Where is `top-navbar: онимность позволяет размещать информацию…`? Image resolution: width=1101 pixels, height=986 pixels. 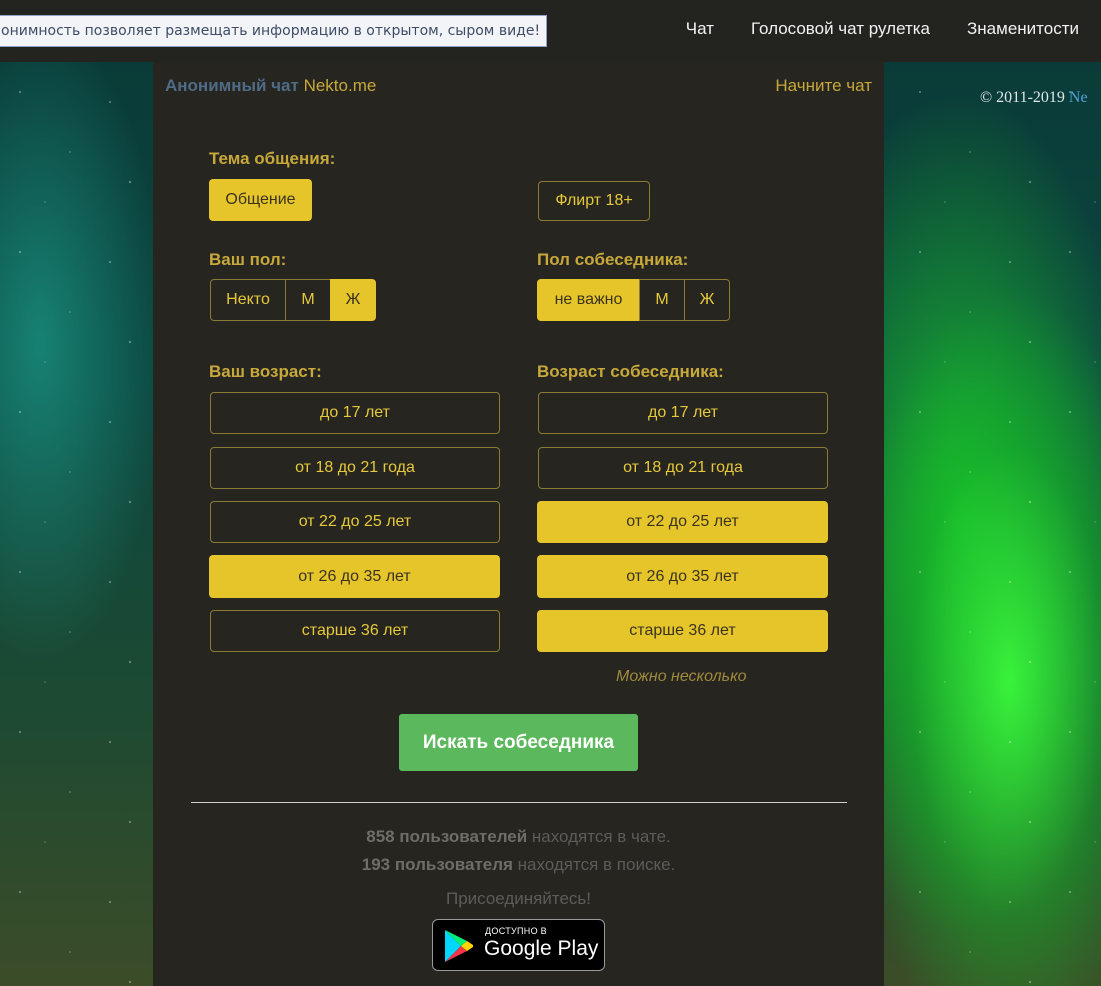 top-navbar: онимность позволяет размещать информацию… is located at coordinates (550, 31).